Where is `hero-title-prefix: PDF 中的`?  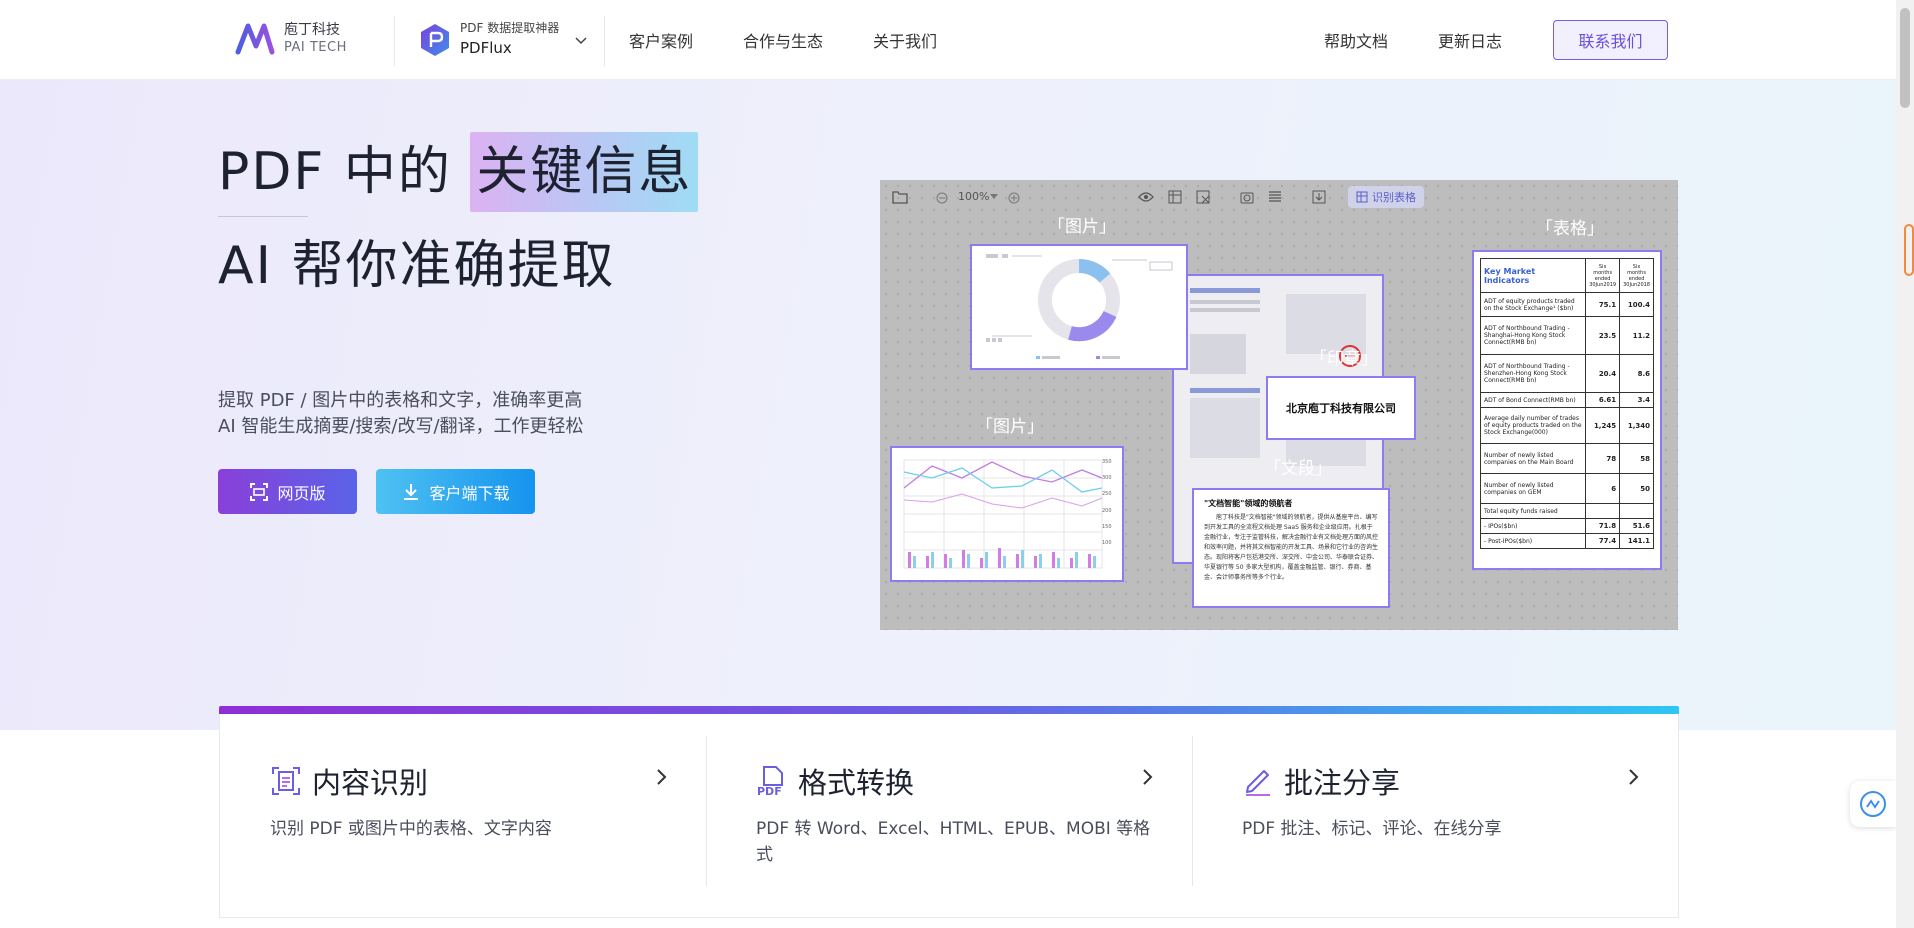 hero-title-prefix: PDF 中的 is located at coordinates (335, 172).